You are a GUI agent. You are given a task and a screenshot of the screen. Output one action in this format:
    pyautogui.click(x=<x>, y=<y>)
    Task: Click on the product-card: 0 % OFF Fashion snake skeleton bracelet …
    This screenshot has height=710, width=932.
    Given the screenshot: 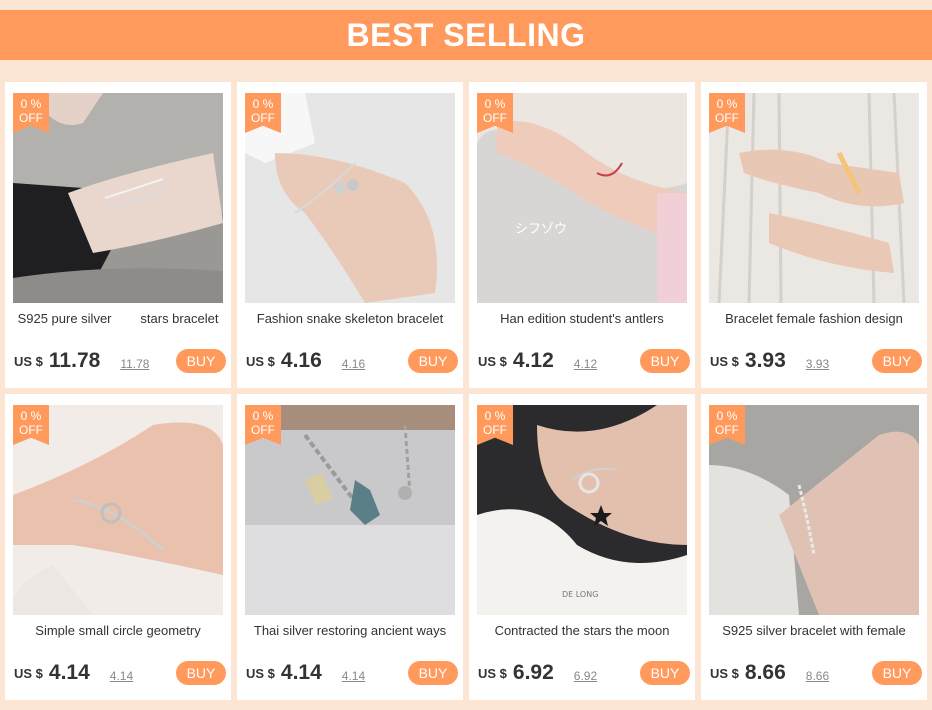 What is the action you would take?
    pyautogui.click(x=350, y=235)
    